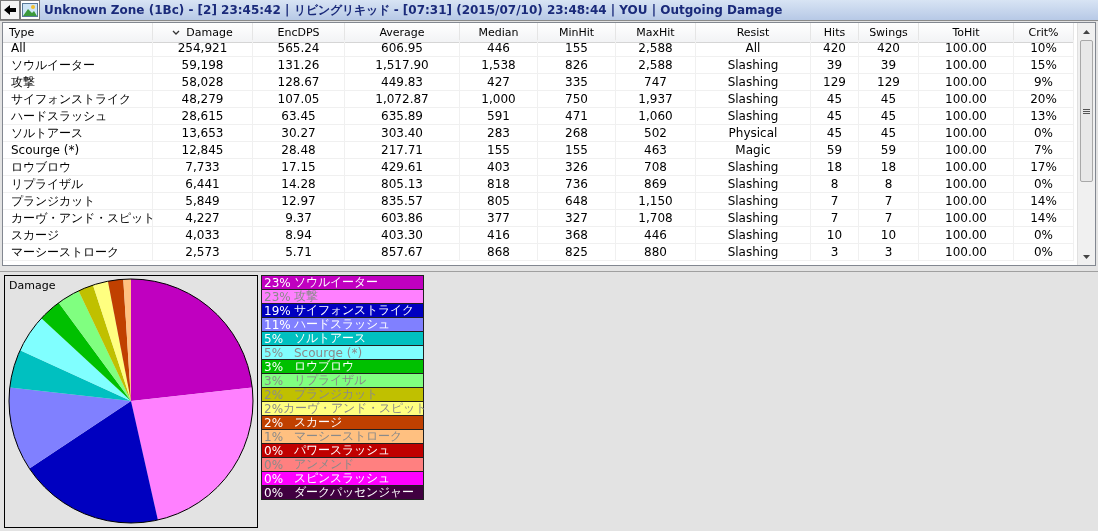  What do you see at coordinates (342, 381) in the screenshot?
I see `legend-item: 3% リプライザル` at bounding box center [342, 381].